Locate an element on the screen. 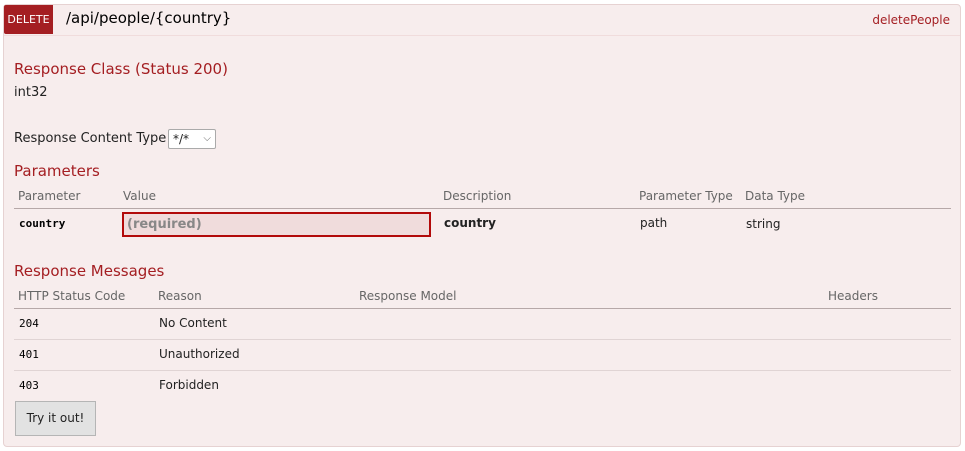  status-reason: Unauthorized is located at coordinates (199, 354).